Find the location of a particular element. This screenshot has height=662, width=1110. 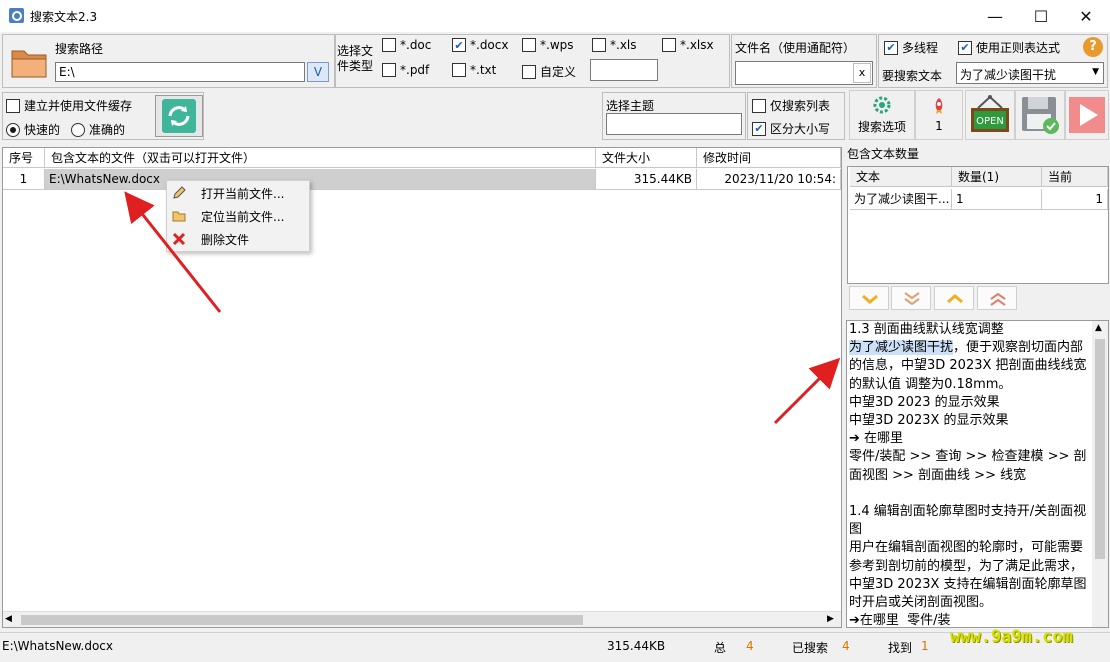

clear-filename-button: x is located at coordinates (862, 73).